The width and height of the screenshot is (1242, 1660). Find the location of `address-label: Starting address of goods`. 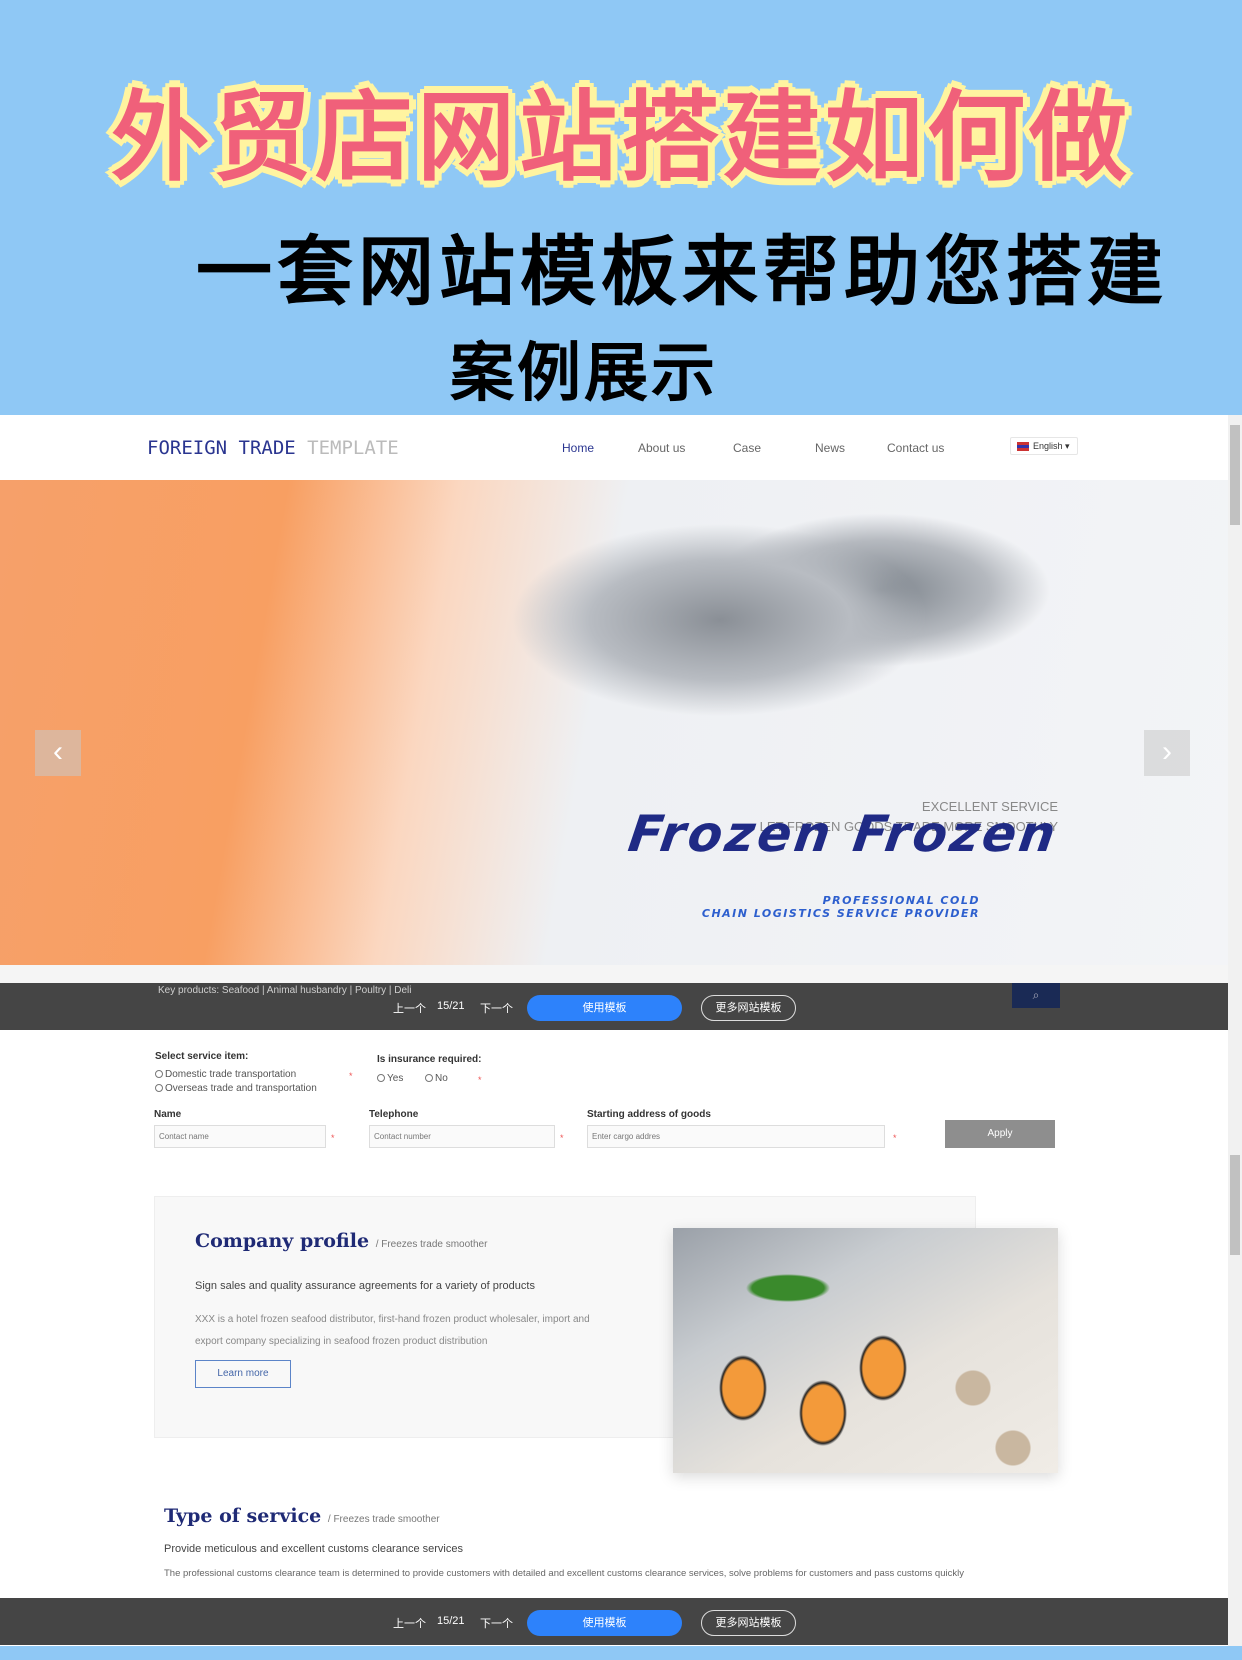

address-label: Starting address of goods is located at coordinates (649, 1114).